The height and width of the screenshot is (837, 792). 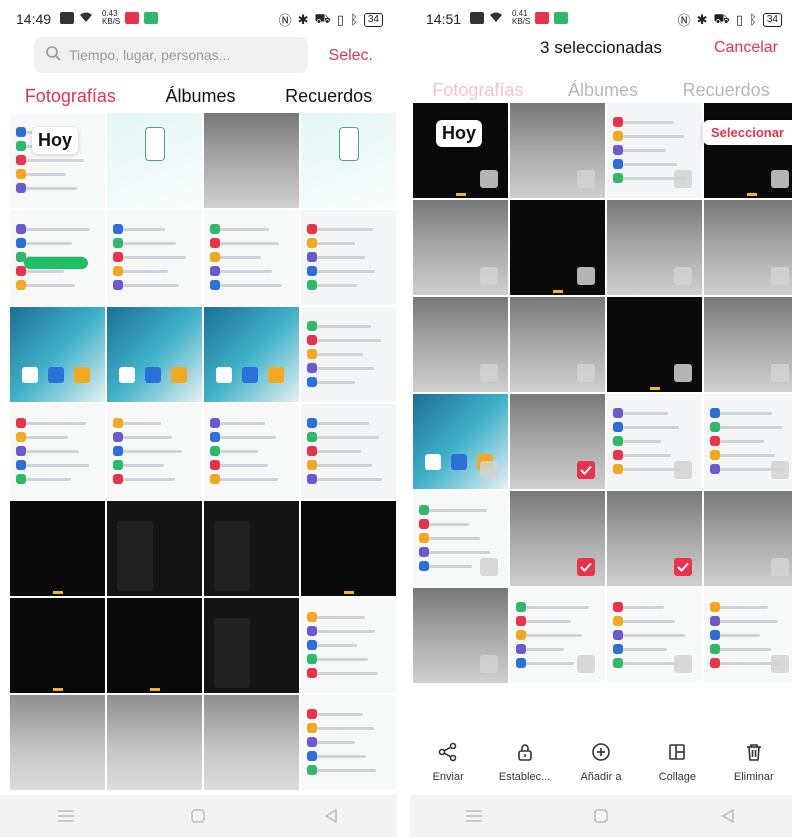 I want to click on collage-label: Collage, so click(x=677, y=777).